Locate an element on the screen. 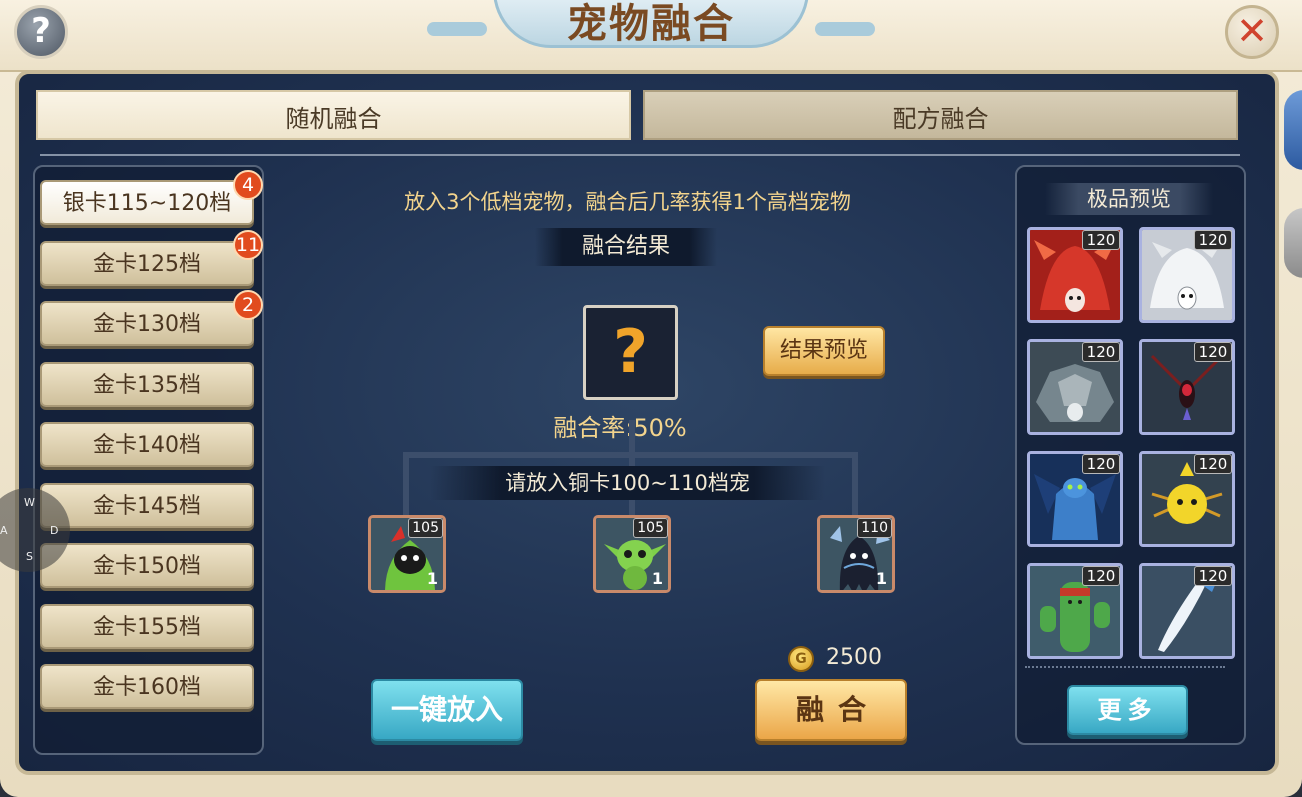 This screenshot has height=797, width=1302. premium-pet-3: 120 is located at coordinates (1075, 387).